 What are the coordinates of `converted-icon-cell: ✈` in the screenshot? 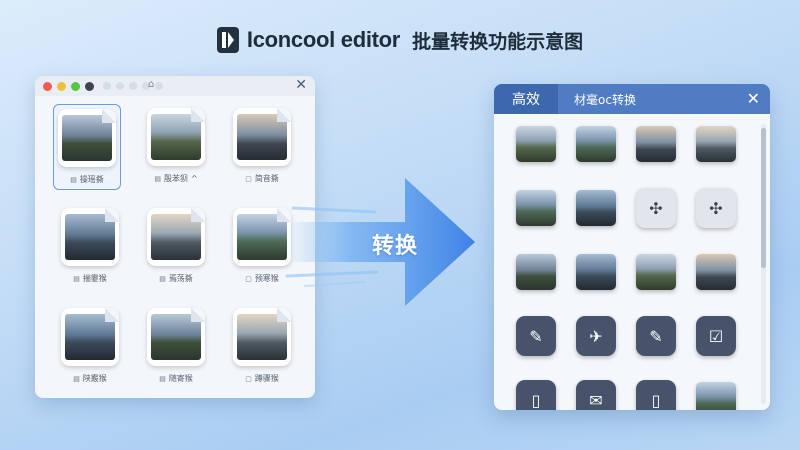 It's located at (596, 336).